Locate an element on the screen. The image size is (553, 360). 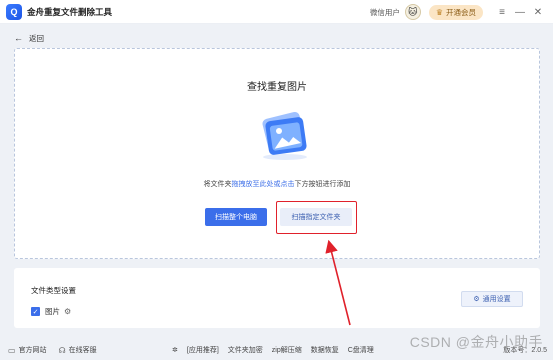
image-type-option: ✓ 图片 ⚙ is located at coordinates (51, 311).